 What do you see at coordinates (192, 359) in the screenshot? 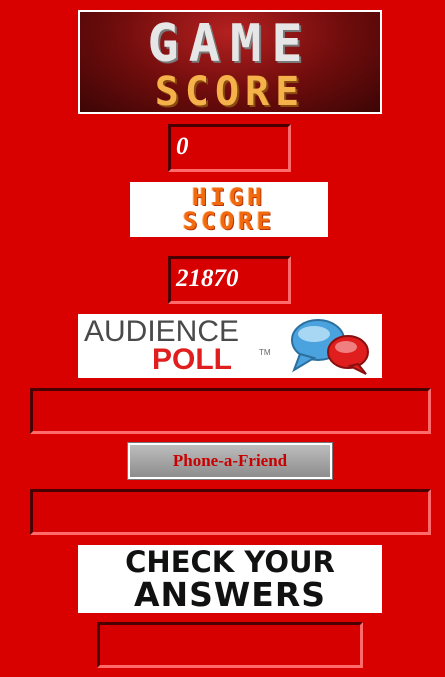
I see `audience-poll-label-poll: POLL` at bounding box center [192, 359].